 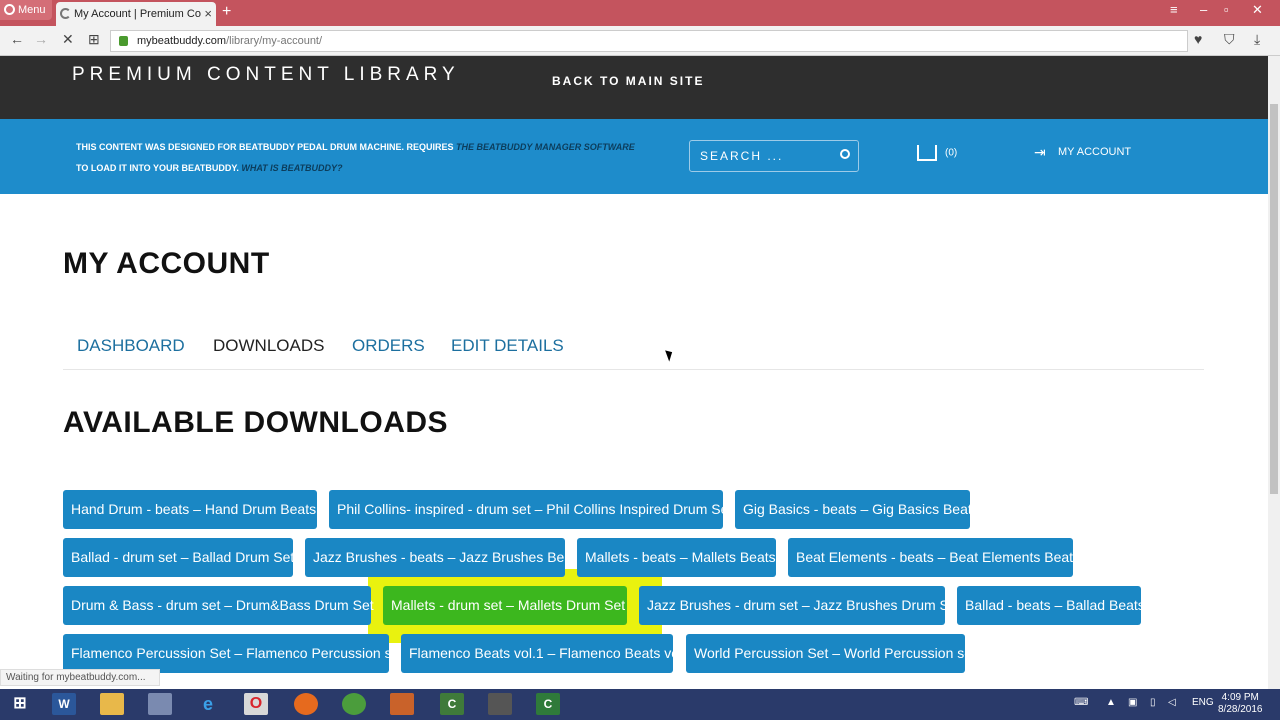 I want to click on page-scrollbar, so click(x=1274, y=372).